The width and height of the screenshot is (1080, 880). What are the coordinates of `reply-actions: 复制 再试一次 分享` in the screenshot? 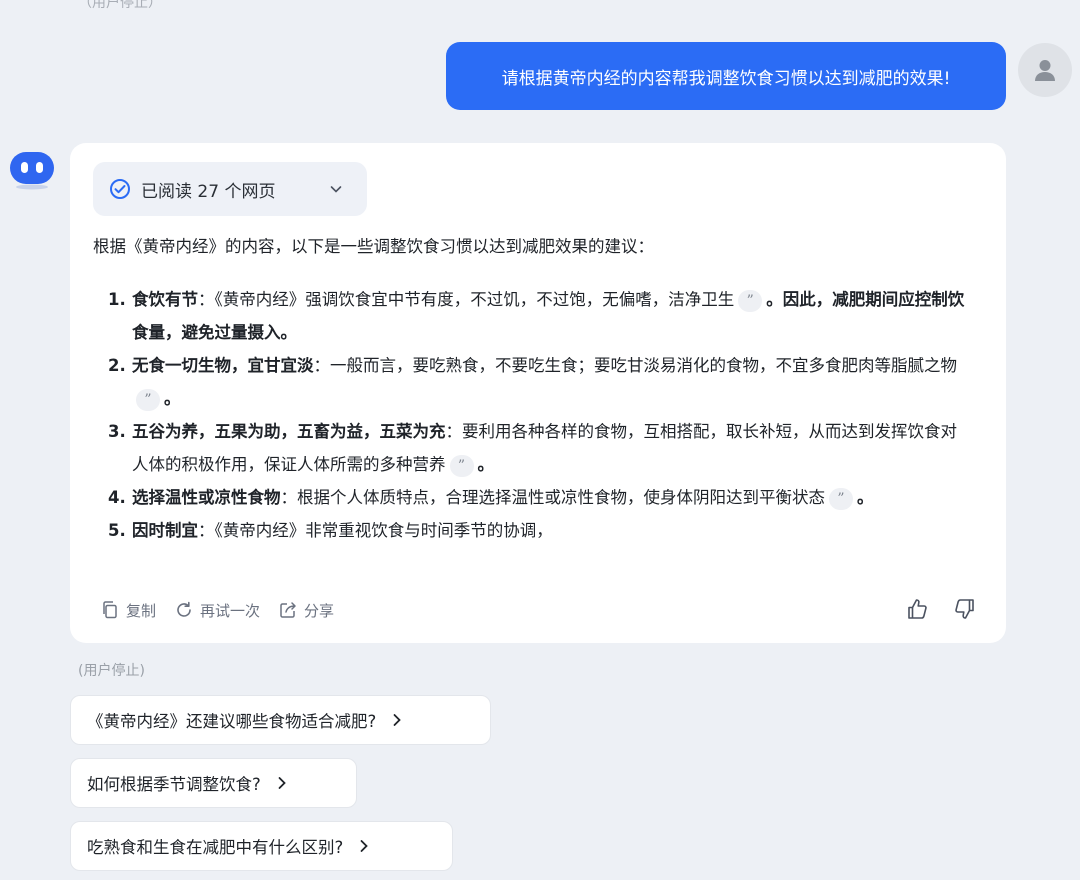 It's located at (217, 610).